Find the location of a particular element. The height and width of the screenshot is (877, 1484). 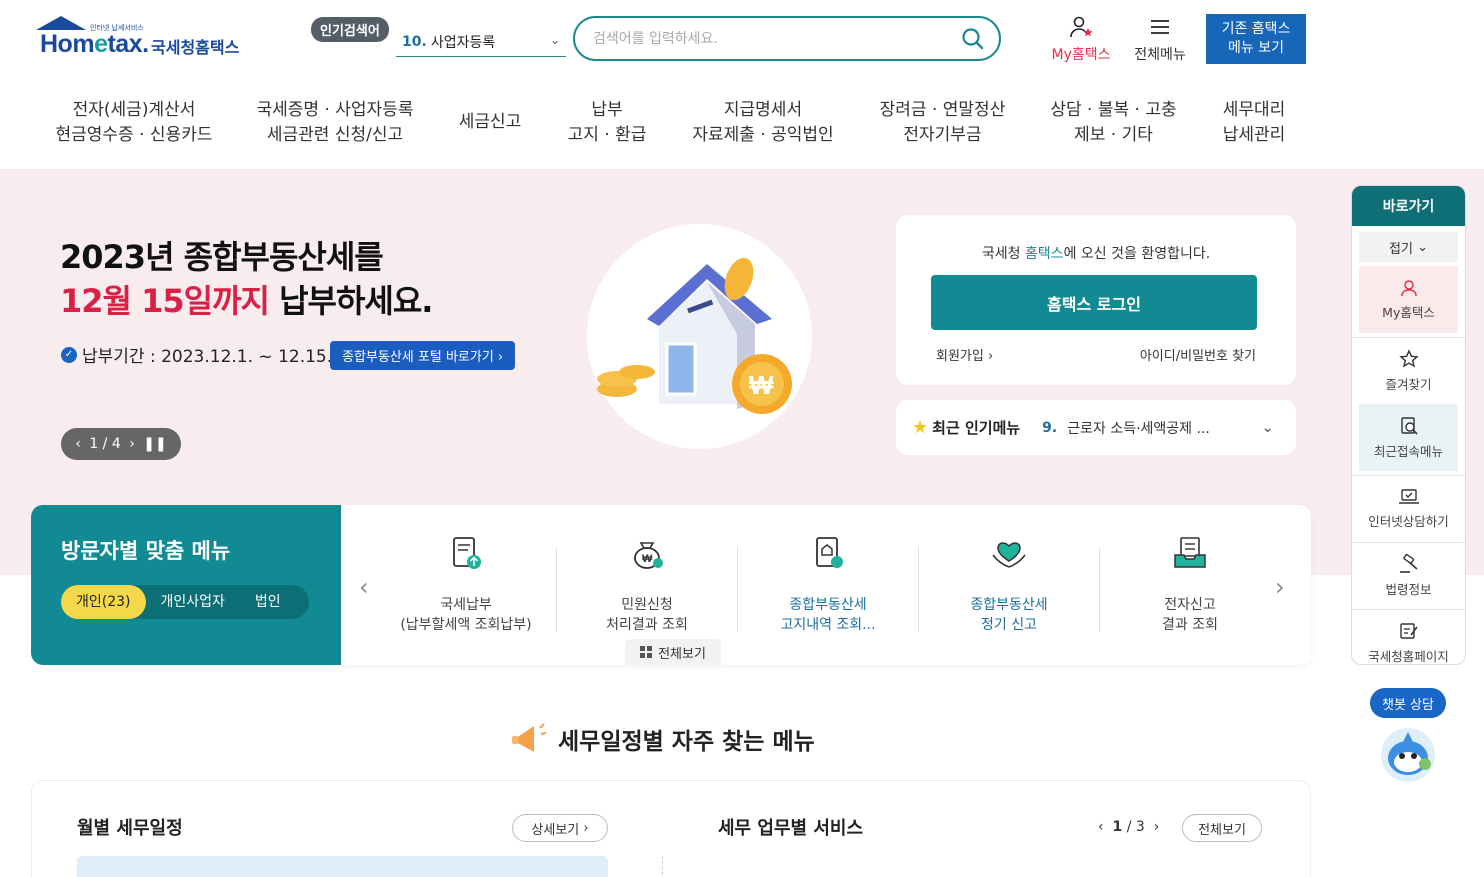

hometax-logo: 인터넷 납세서비스 Hometax. 국세청홈택스 is located at coordinates (141, 41).